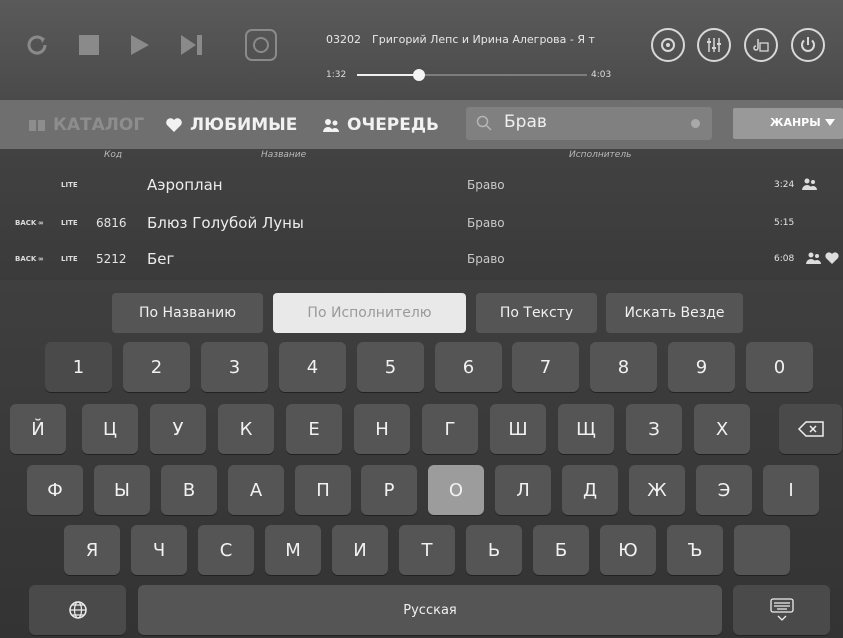 The width and height of the screenshot is (843, 638). Describe the element at coordinates (380, 124) in the screenshot. I see `tab-queue: ОЧЕРЕДЬ` at that location.